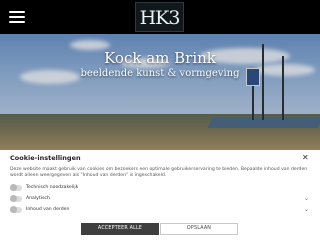 This screenshot has width=320, height=240. Describe the element at coordinates (160, 58) in the screenshot. I see `hero-title: Kock am Brink` at that location.